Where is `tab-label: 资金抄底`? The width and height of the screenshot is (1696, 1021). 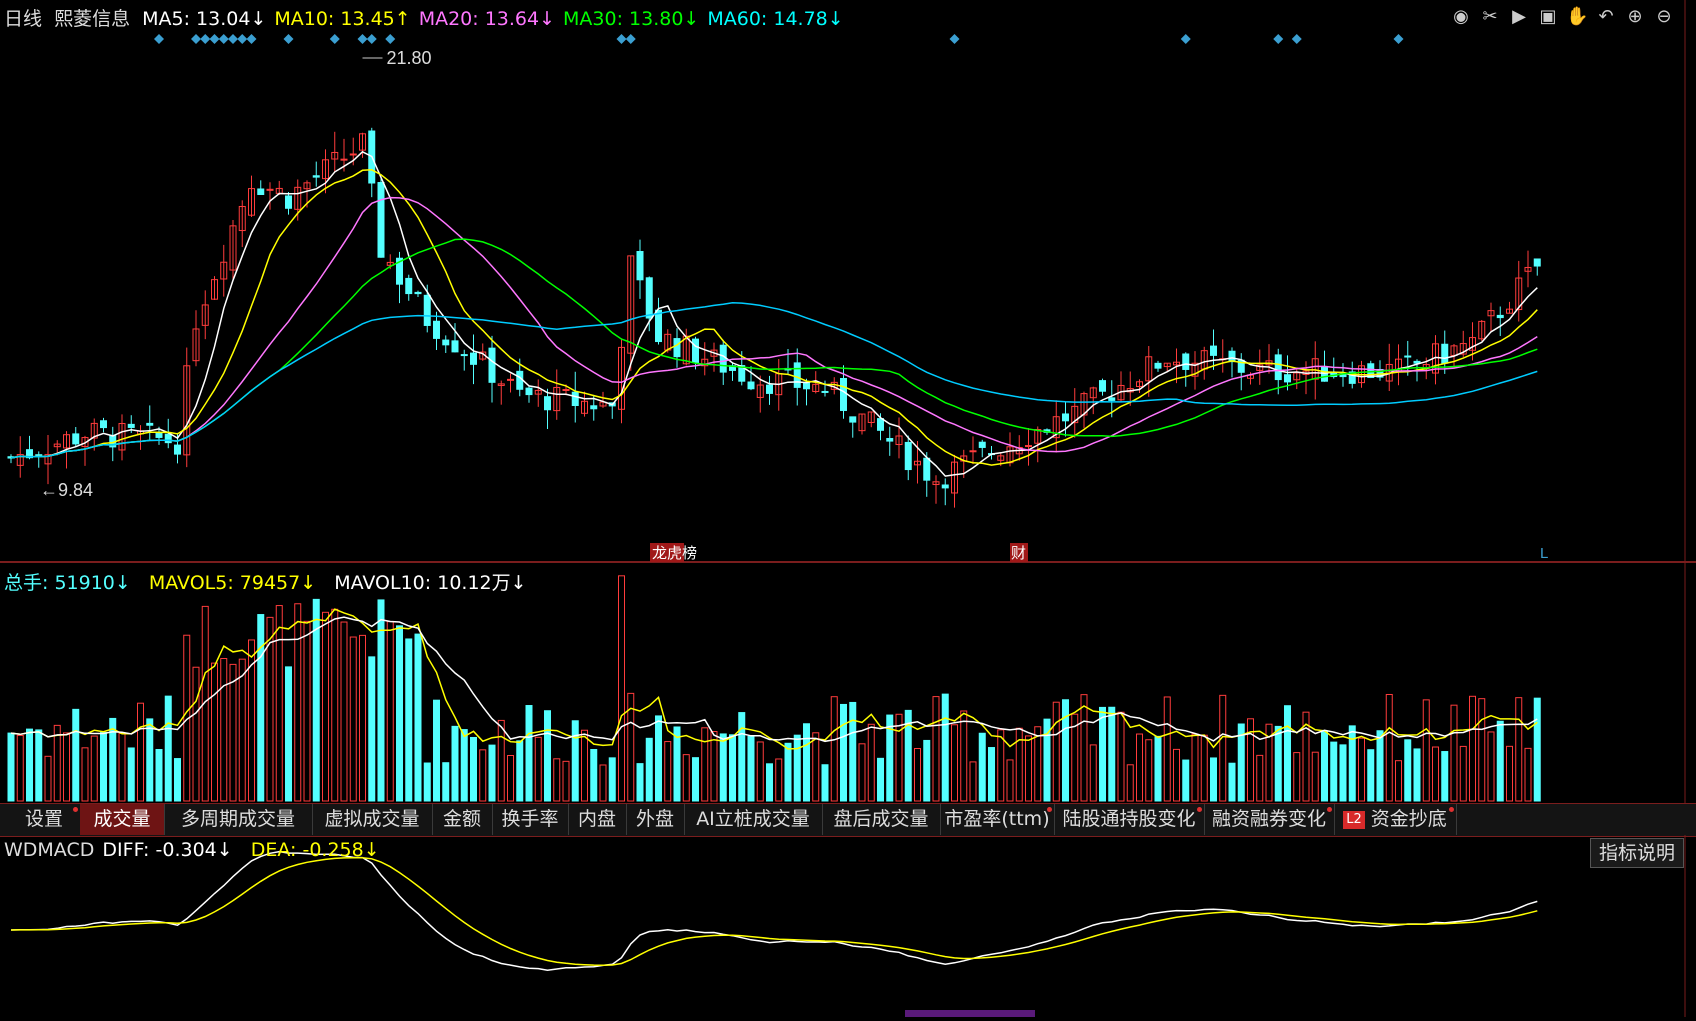 tab-label: 资金抄底 is located at coordinates (1408, 819).